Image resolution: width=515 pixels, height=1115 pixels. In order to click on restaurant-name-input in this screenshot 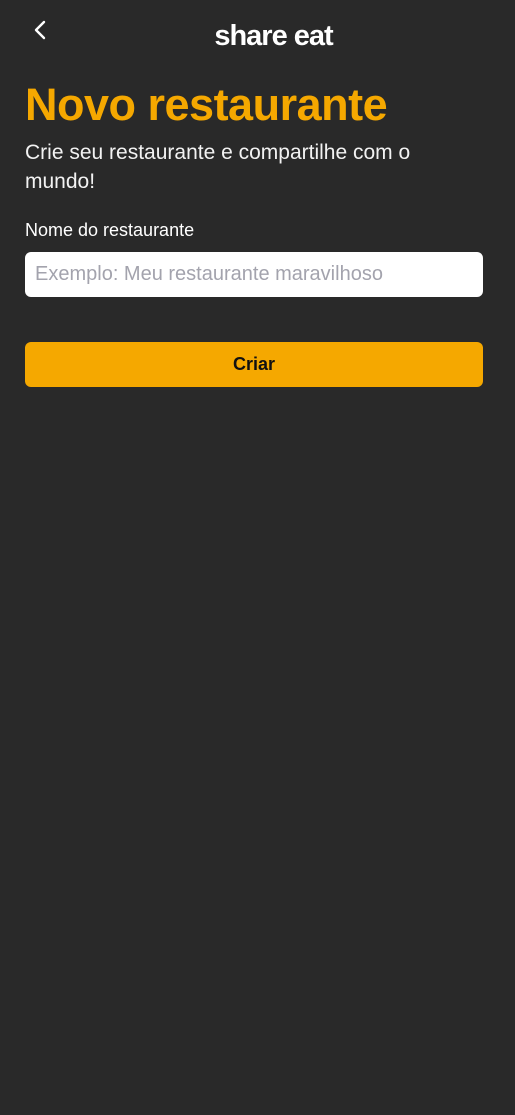, I will do `click(254, 274)`.